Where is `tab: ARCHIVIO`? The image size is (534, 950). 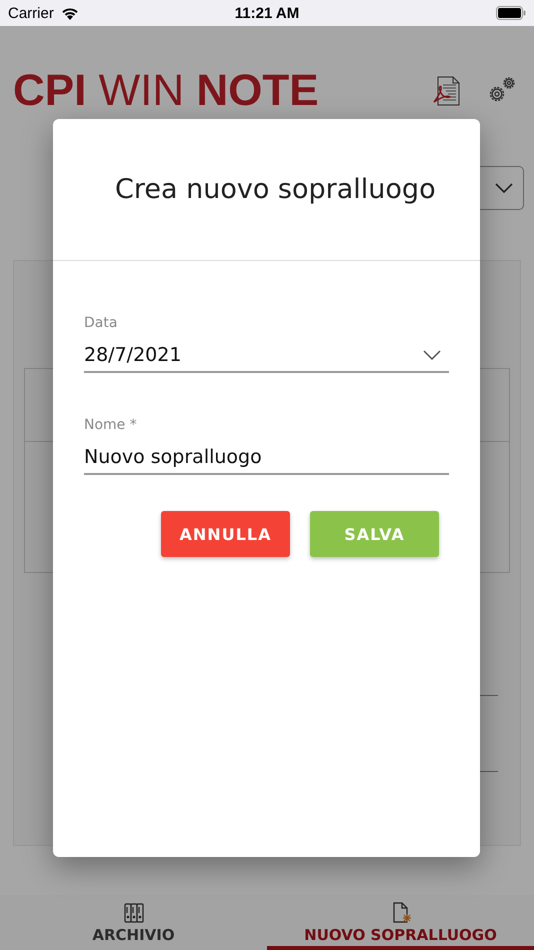 tab: ARCHIVIO is located at coordinates (133, 922).